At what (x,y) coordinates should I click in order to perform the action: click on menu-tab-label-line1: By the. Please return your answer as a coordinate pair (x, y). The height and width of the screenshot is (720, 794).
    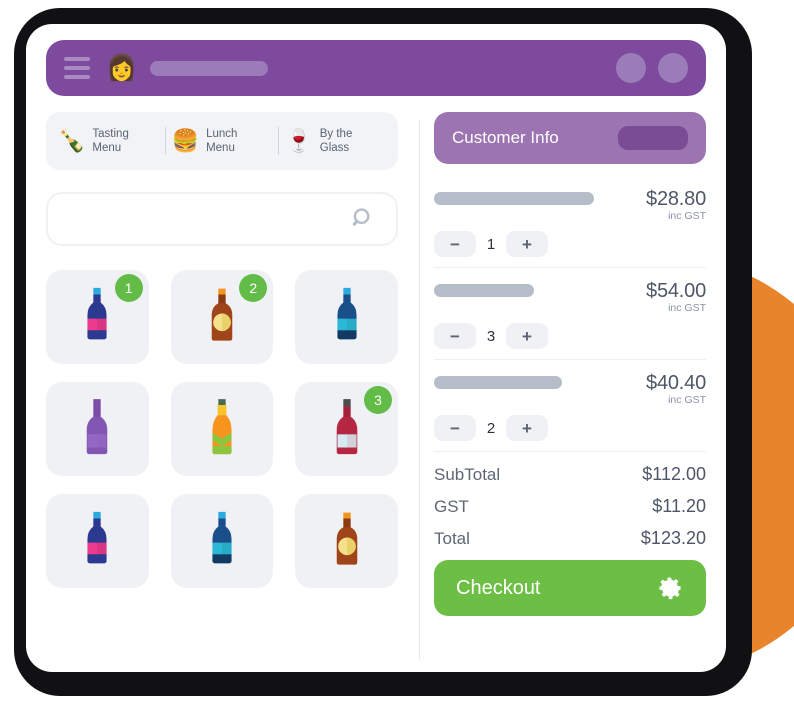
    Looking at the image, I should click on (336, 133).